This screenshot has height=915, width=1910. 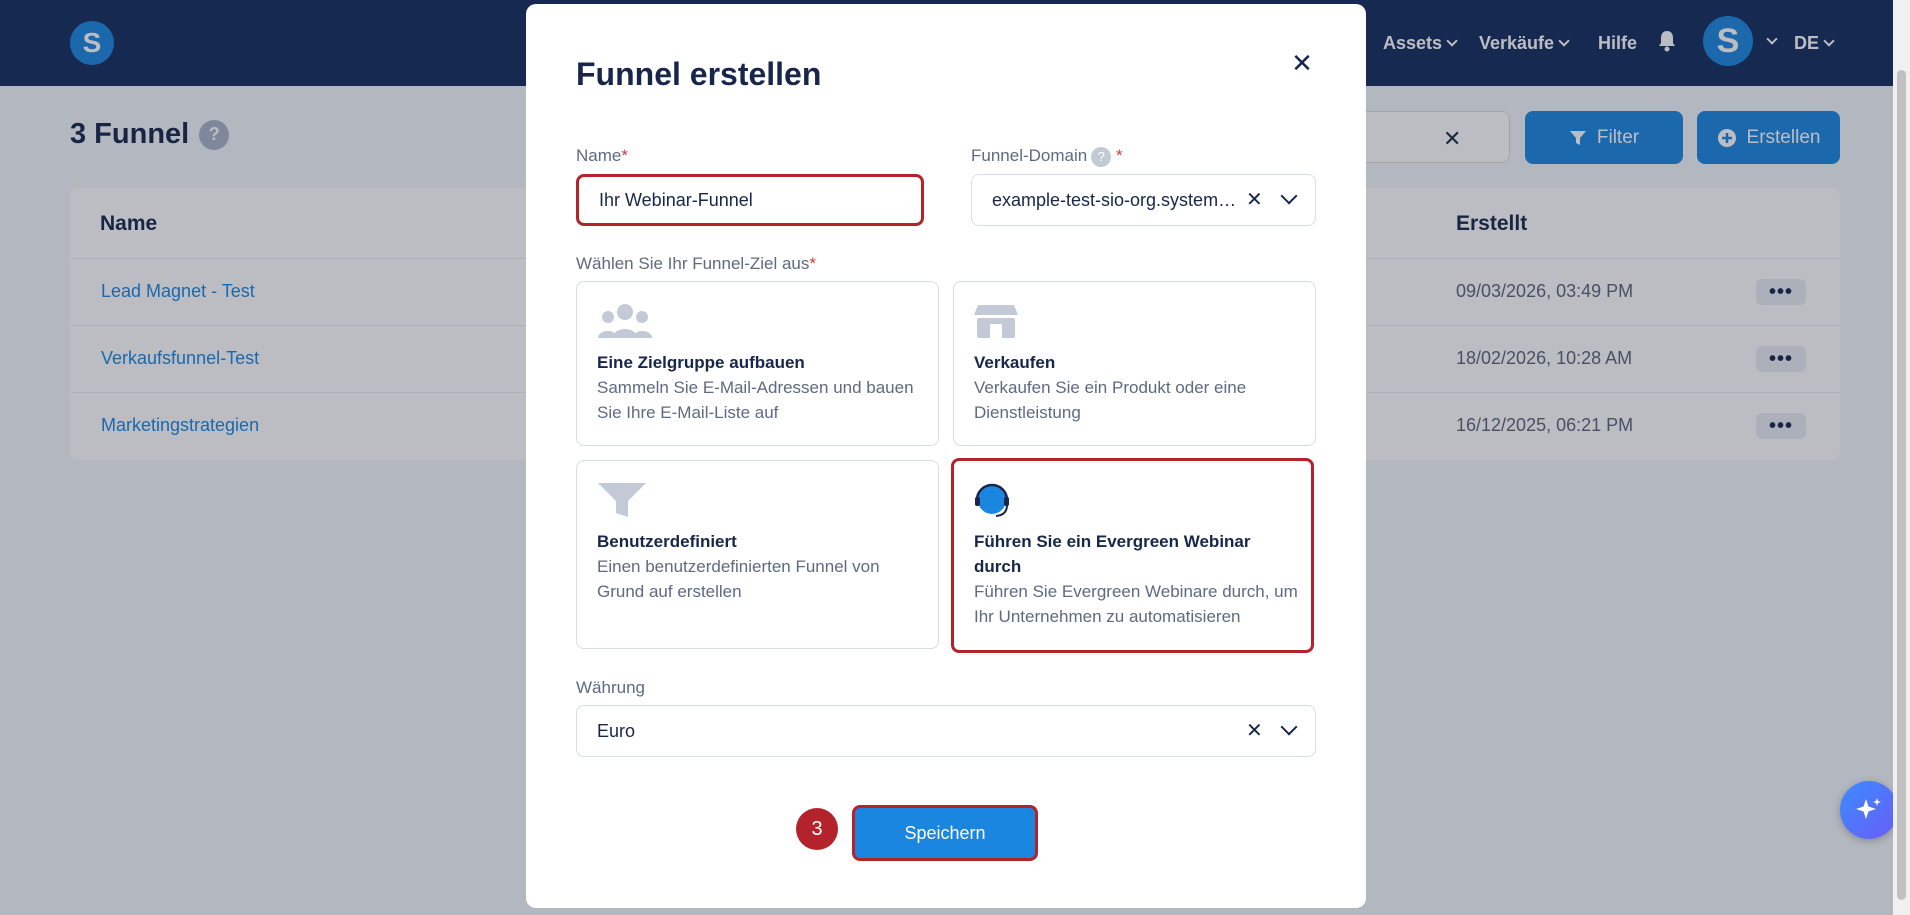 I want to click on dialog-title: Funnel erstellen, so click(x=699, y=74).